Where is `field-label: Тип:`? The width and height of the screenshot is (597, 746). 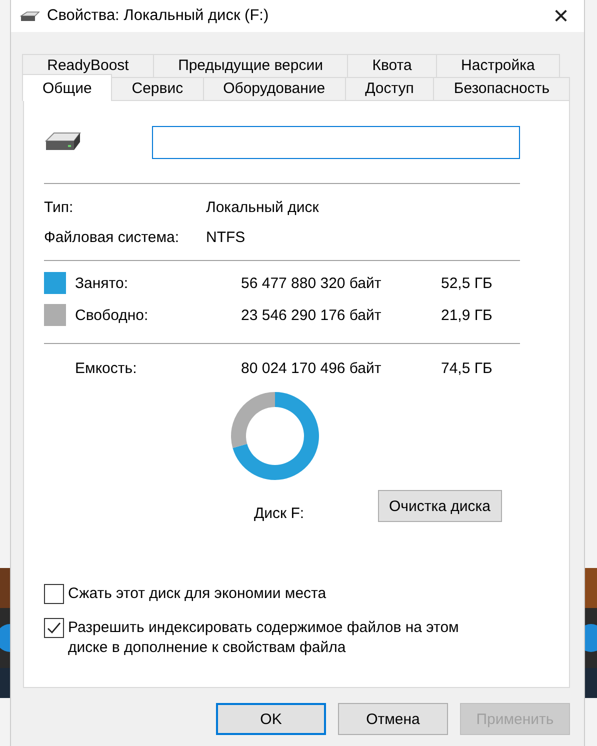
field-label: Тип: is located at coordinates (59, 207).